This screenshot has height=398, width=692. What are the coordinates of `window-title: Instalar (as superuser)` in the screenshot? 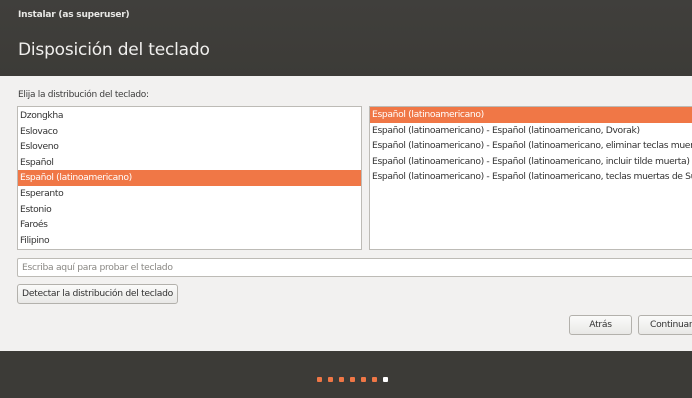 It's located at (74, 15).